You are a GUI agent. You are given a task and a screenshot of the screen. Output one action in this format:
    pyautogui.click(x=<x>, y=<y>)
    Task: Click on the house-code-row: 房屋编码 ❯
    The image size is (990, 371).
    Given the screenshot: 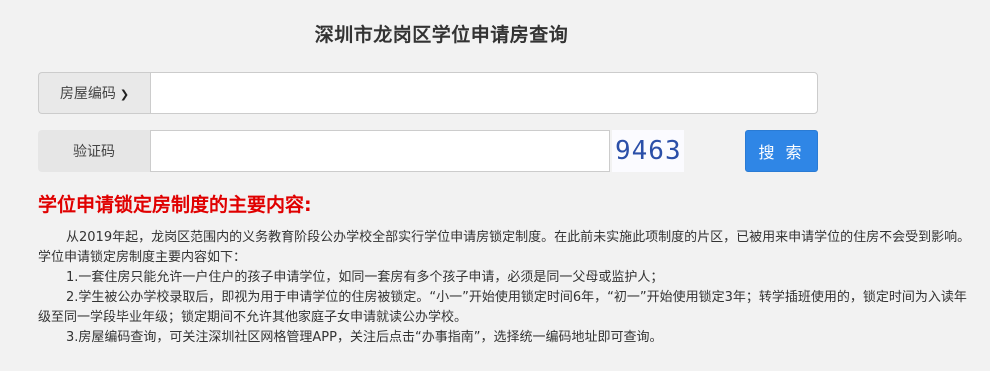 What is the action you would take?
    pyautogui.click(x=428, y=93)
    